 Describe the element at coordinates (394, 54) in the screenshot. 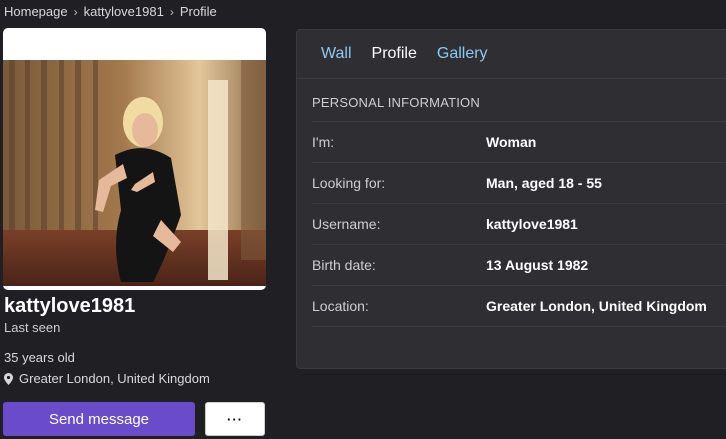

I see `tab-profile: Profile` at that location.